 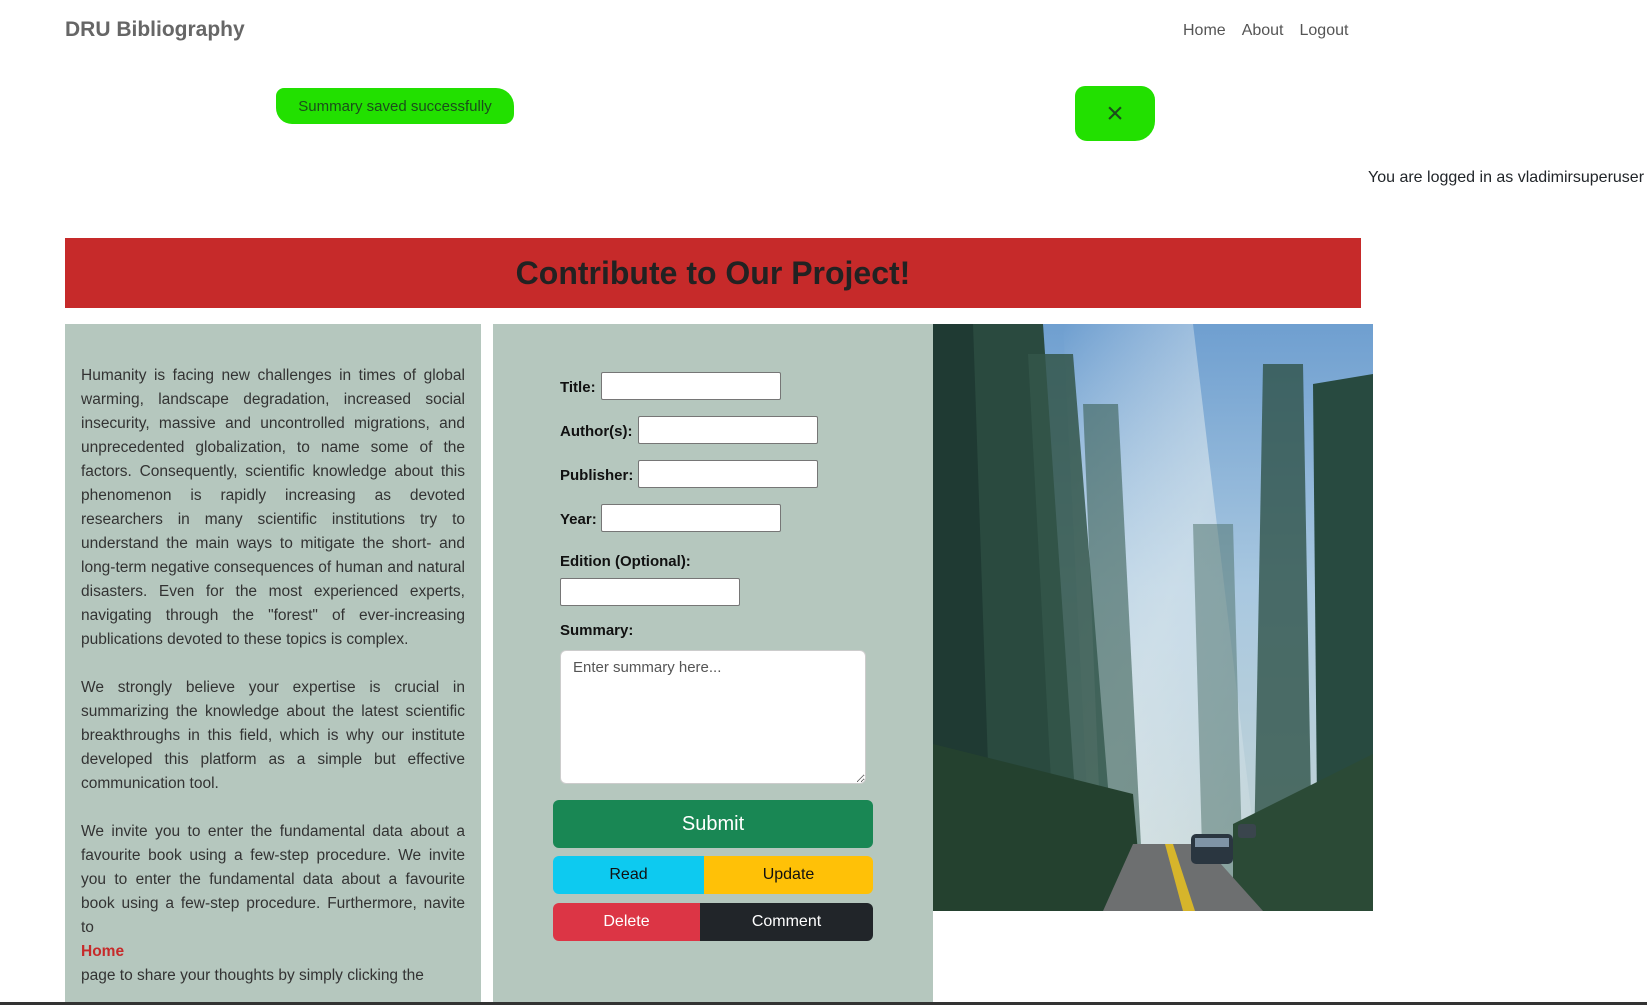 What do you see at coordinates (597, 630) in the screenshot?
I see `summary-label: Summary:` at bounding box center [597, 630].